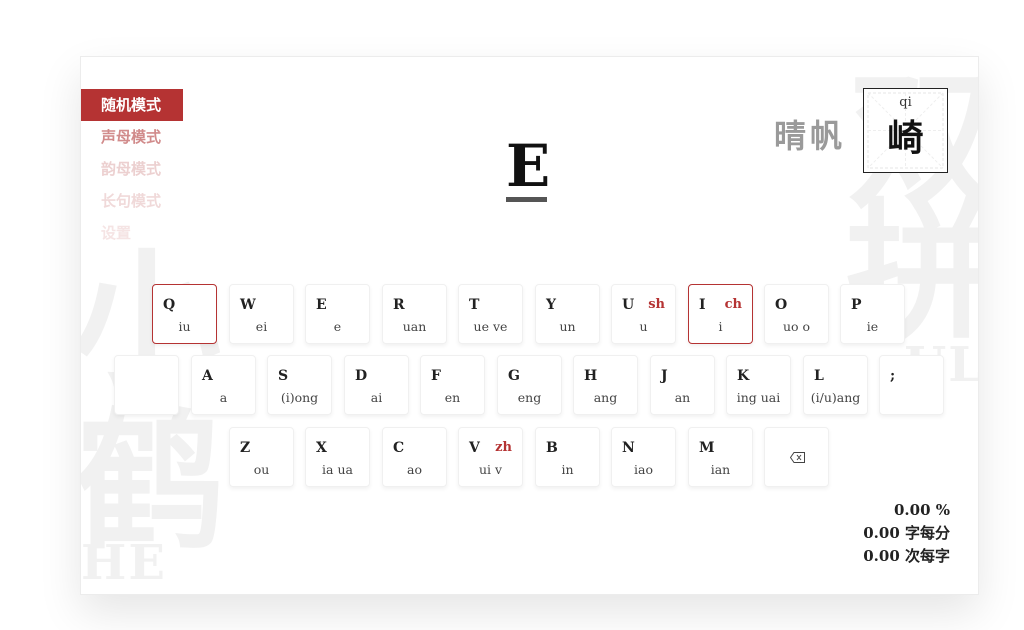 The image size is (1024, 630). I want to click on key-final: ao, so click(414, 469).